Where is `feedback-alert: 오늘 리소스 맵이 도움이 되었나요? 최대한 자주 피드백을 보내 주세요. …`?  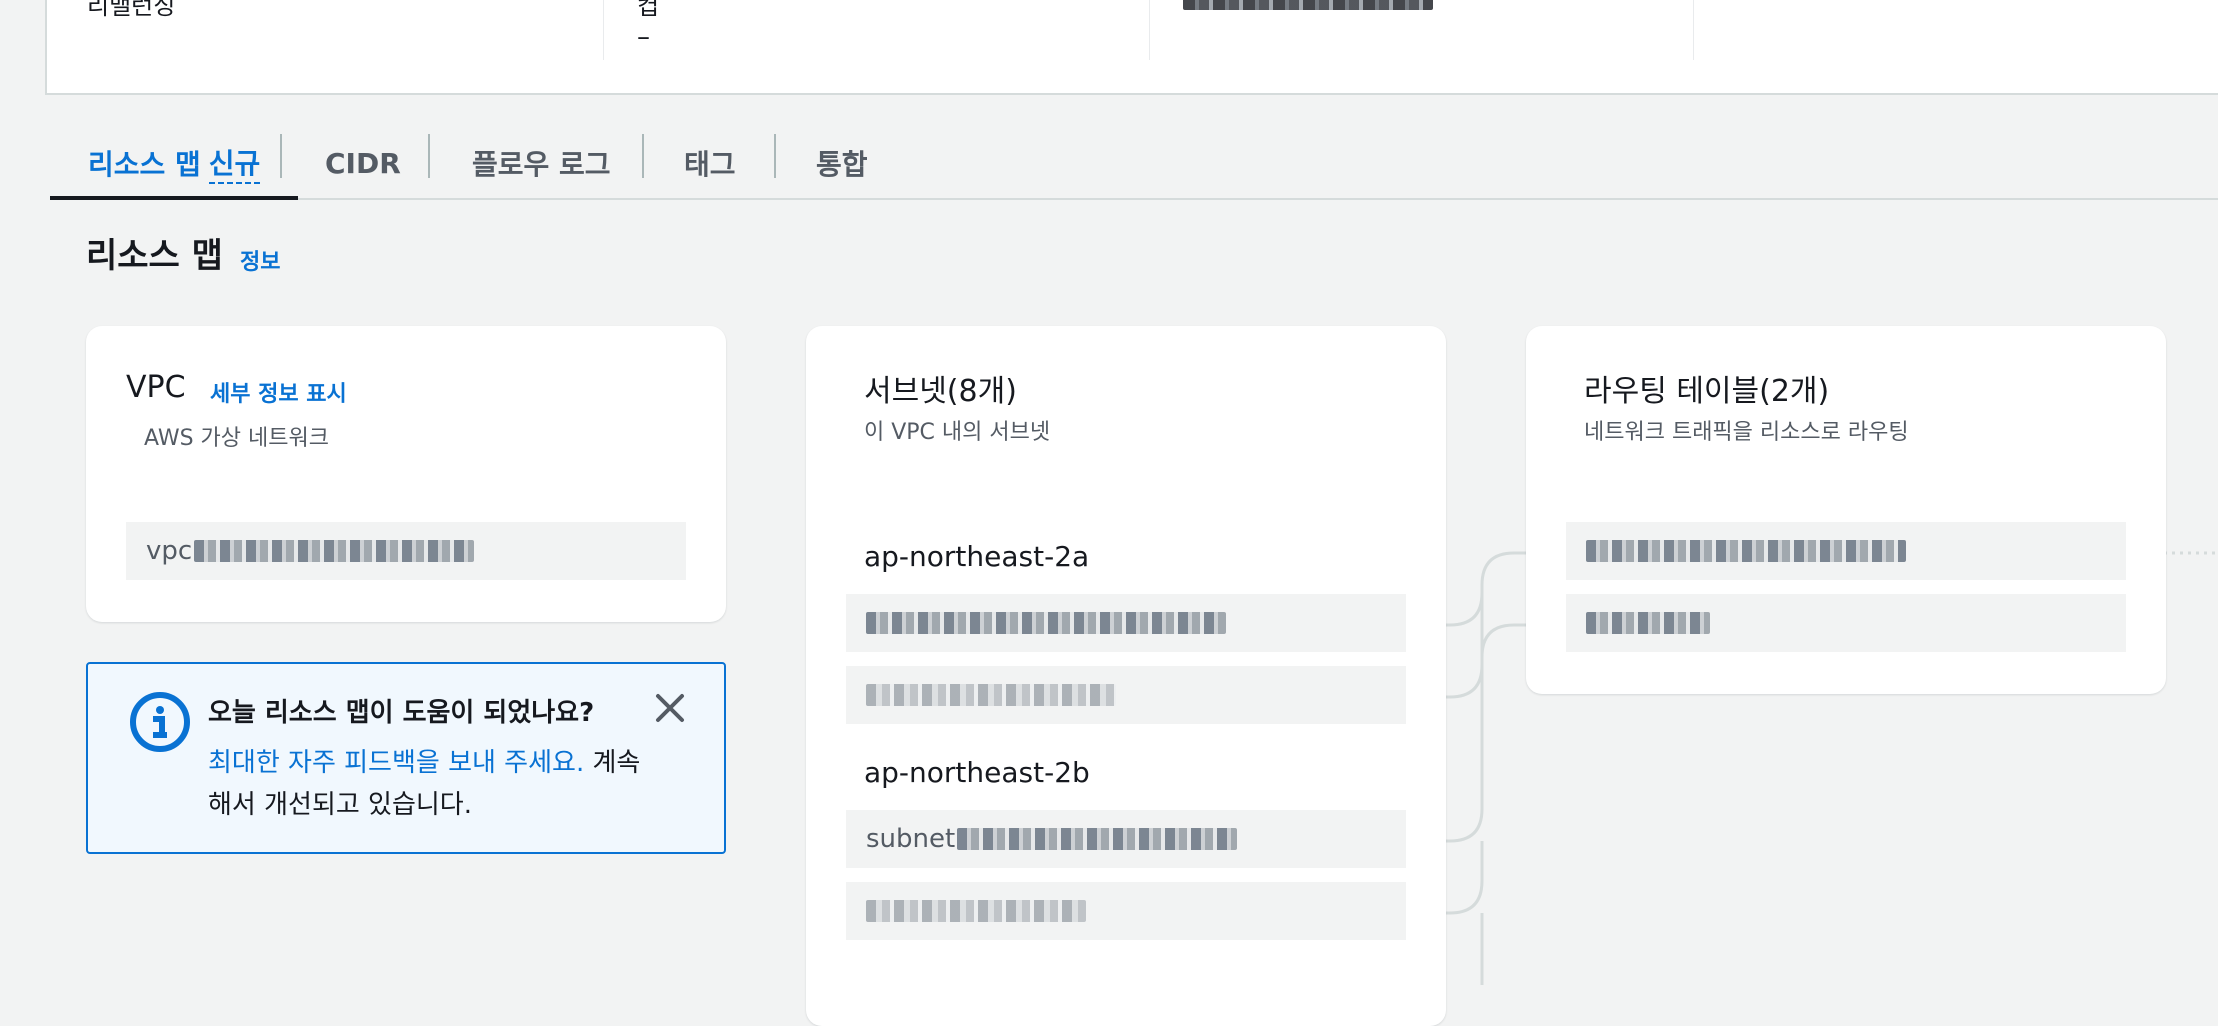
feedback-alert: 오늘 리소스 맵이 도움이 되었나요? 최대한 자주 피드백을 보내 주세요. … is located at coordinates (406, 758).